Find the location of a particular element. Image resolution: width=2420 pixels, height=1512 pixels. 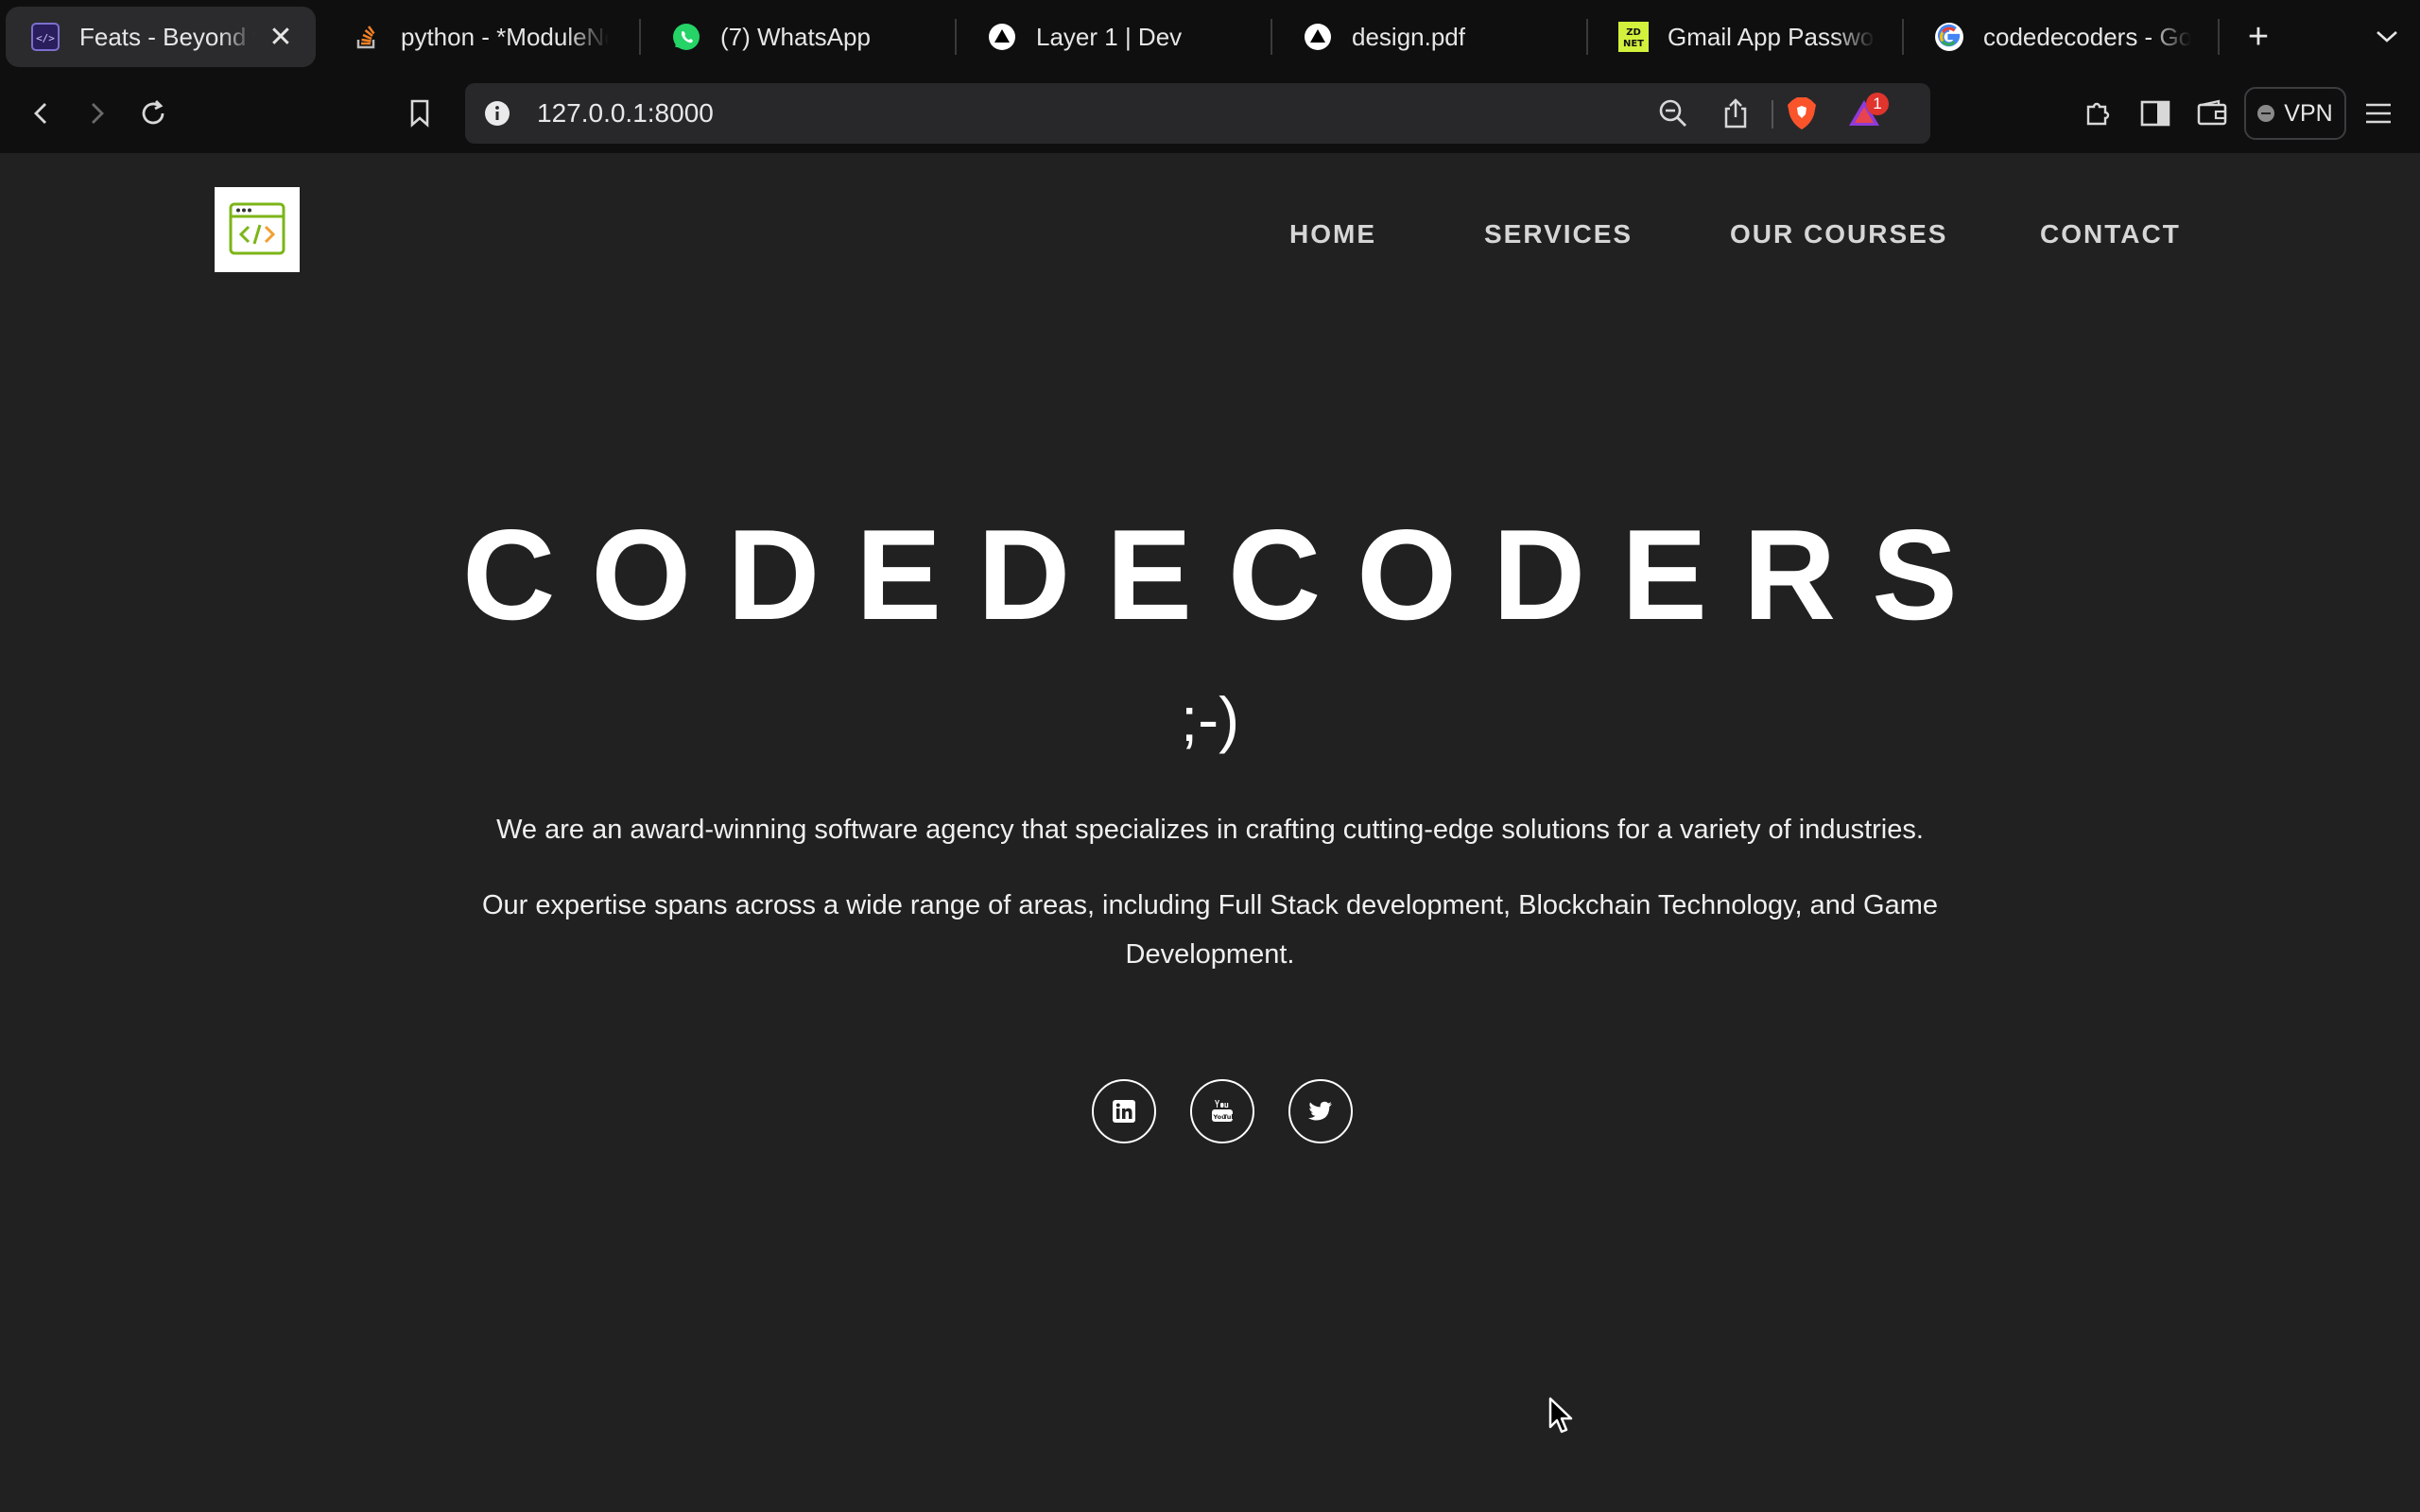

youtube-button: YouTube is located at coordinates (1222, 1111).